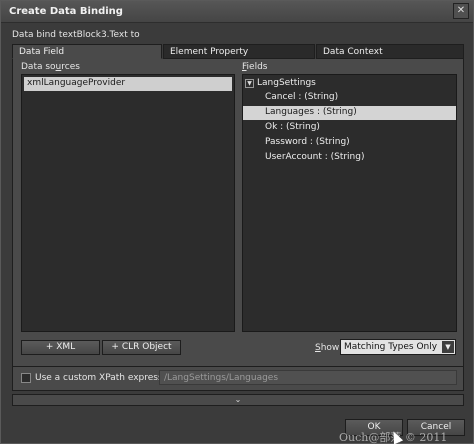  Describe the element at coordinates (237, 12) in the screenshot. I see `title-bar: Create Data Binding ✕` at that location.